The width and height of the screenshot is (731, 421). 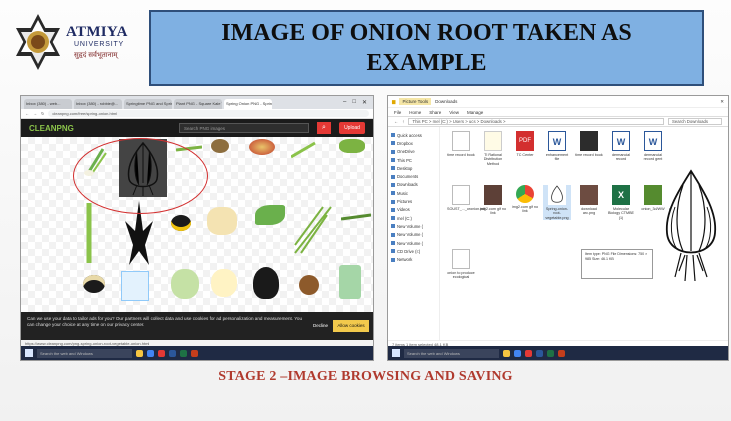 What do you see at coordinates (413, 201) in the screenshot?
I see `nav-item: Pictures` at bounding box center [413, 201].